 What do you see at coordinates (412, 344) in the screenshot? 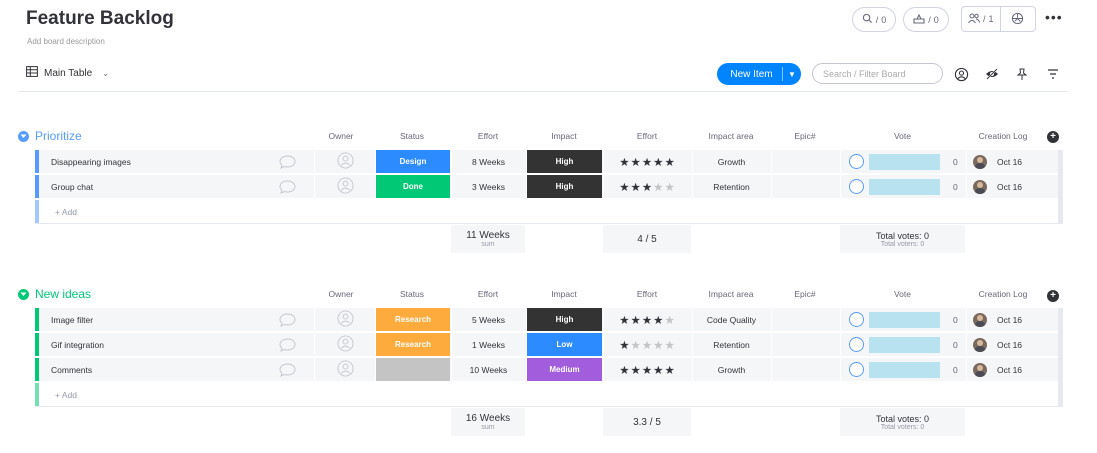
I see `status-cell: Research` at bounding box center [412, 344].